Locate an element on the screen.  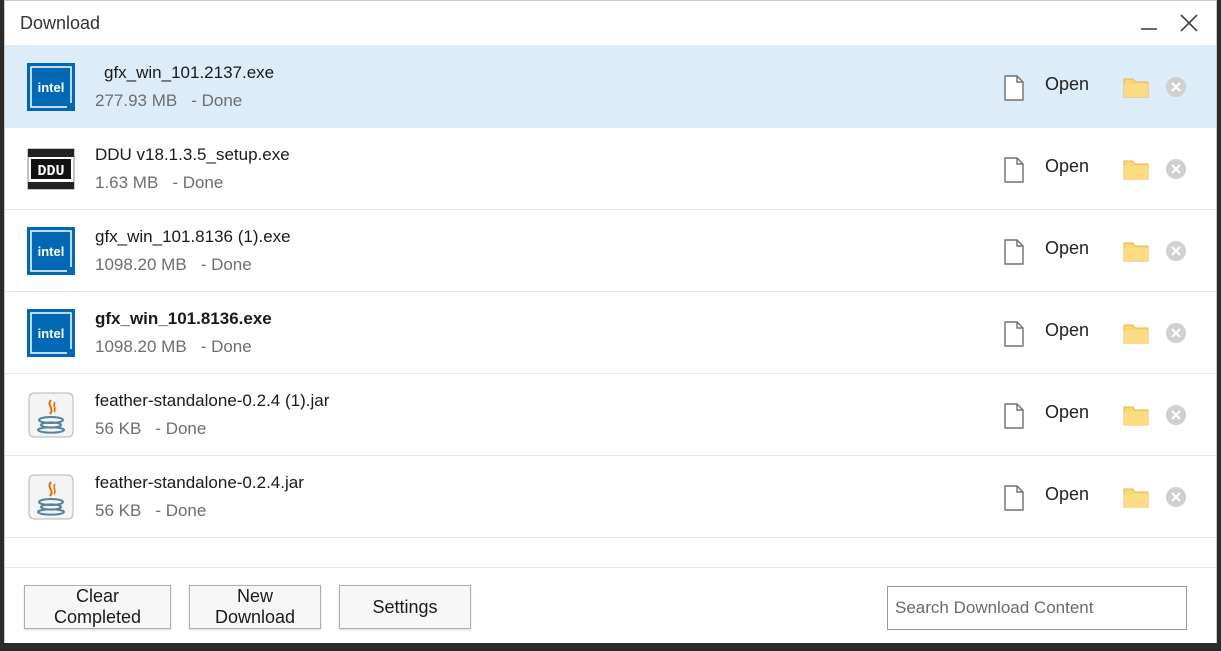
svg-text: DDU is located at coordinates (50, 171).